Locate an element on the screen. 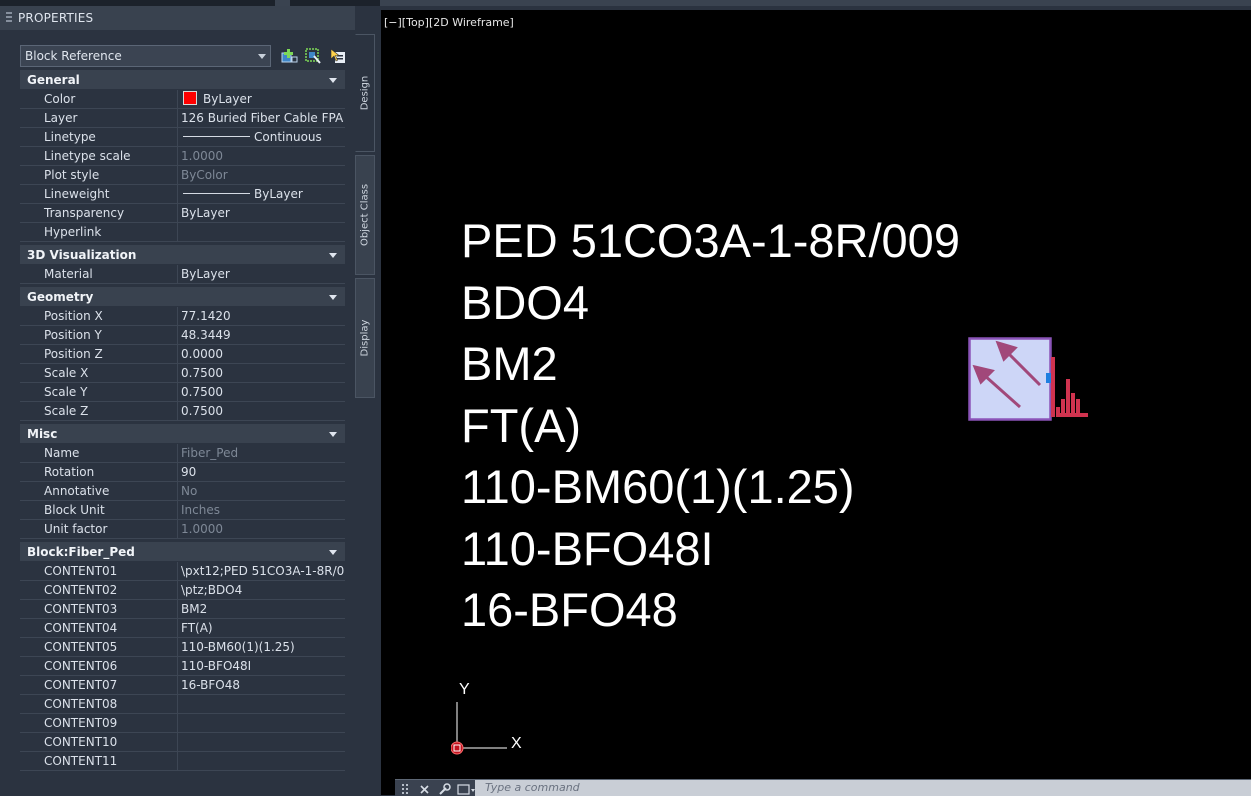 This screenshot has height=796, width=1251. property-row: CONTENT11 is located at coordinates (182, 761).